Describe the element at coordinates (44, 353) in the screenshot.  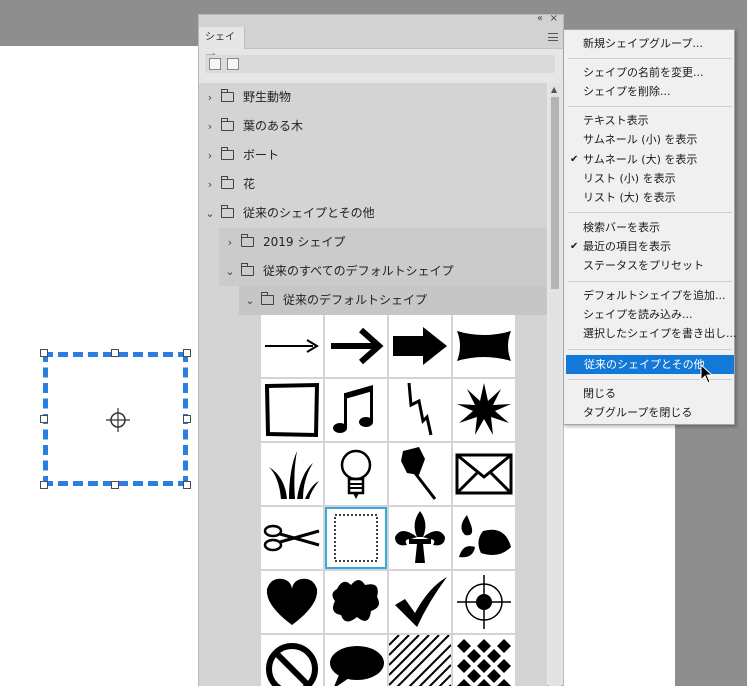
I see `transform-handle-tl` at that location.